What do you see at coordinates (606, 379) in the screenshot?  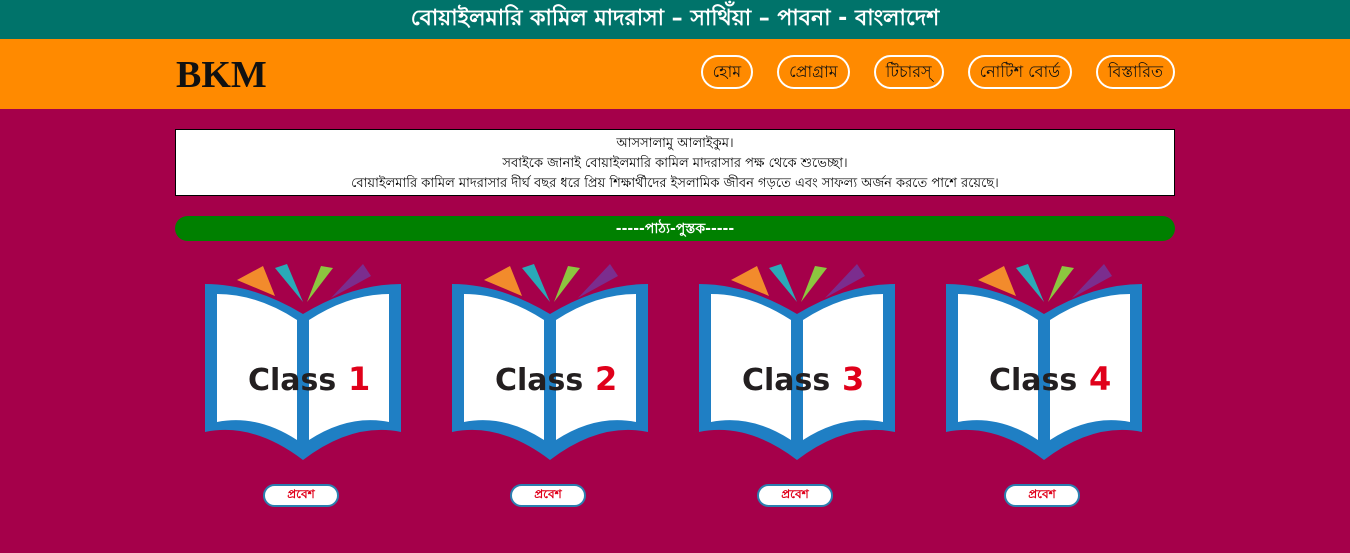 I see `class-number: 2` at bounding box center [606, 379].